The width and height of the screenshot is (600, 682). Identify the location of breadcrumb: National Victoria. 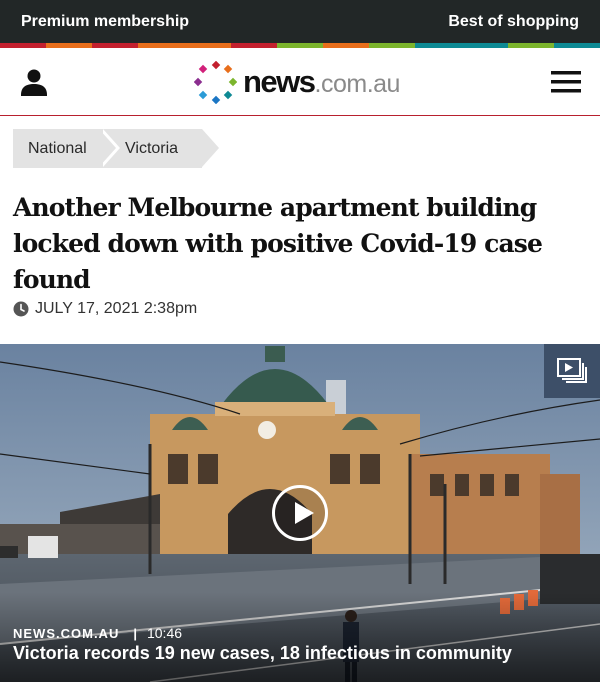
(116, 148).